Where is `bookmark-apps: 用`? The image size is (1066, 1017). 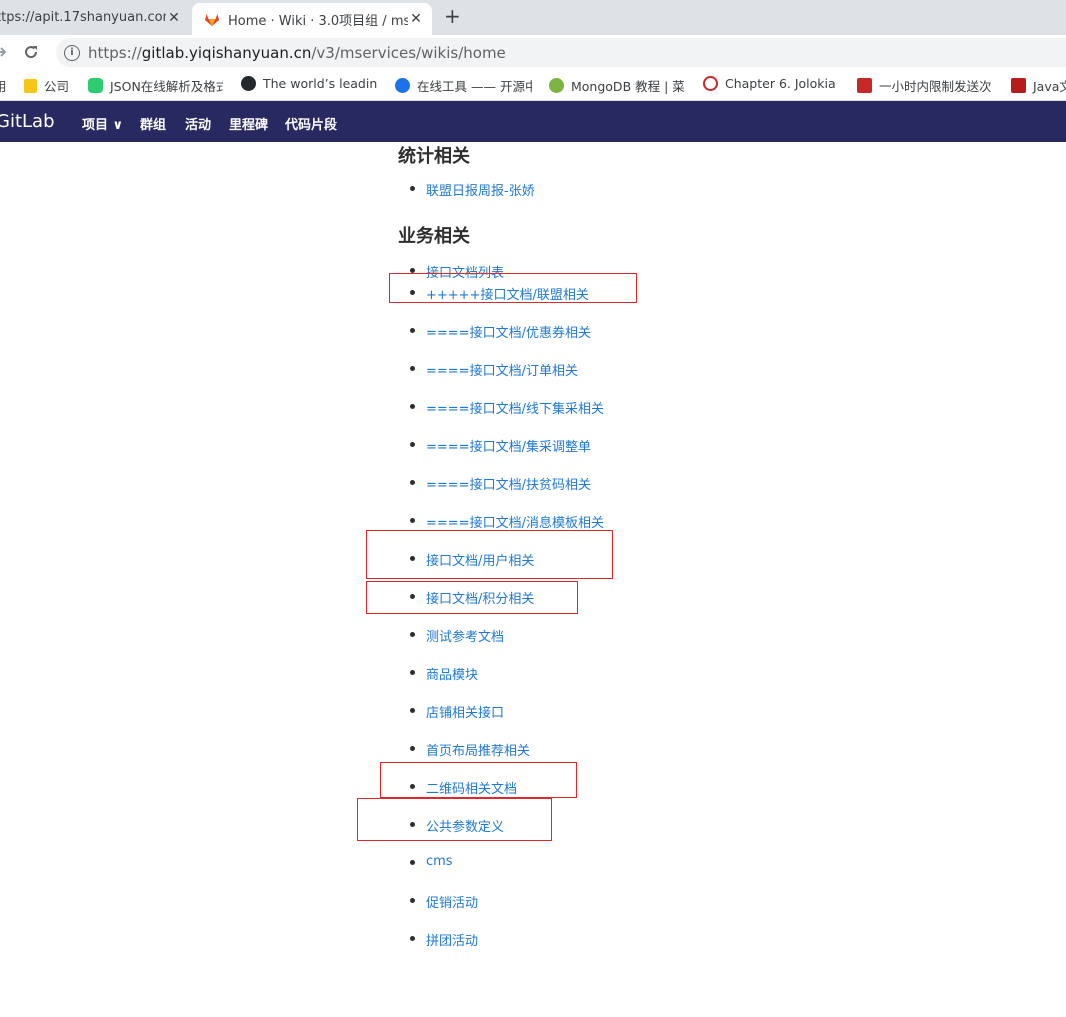
bookmark-apps: 用 is located at coordinates (3, 85).